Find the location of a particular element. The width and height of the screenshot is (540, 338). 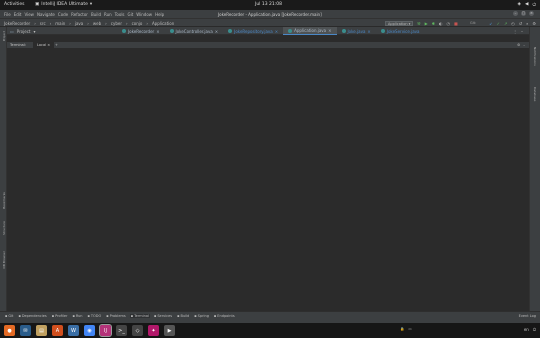

menu-item-view: View is located at coordinates (29, 14).